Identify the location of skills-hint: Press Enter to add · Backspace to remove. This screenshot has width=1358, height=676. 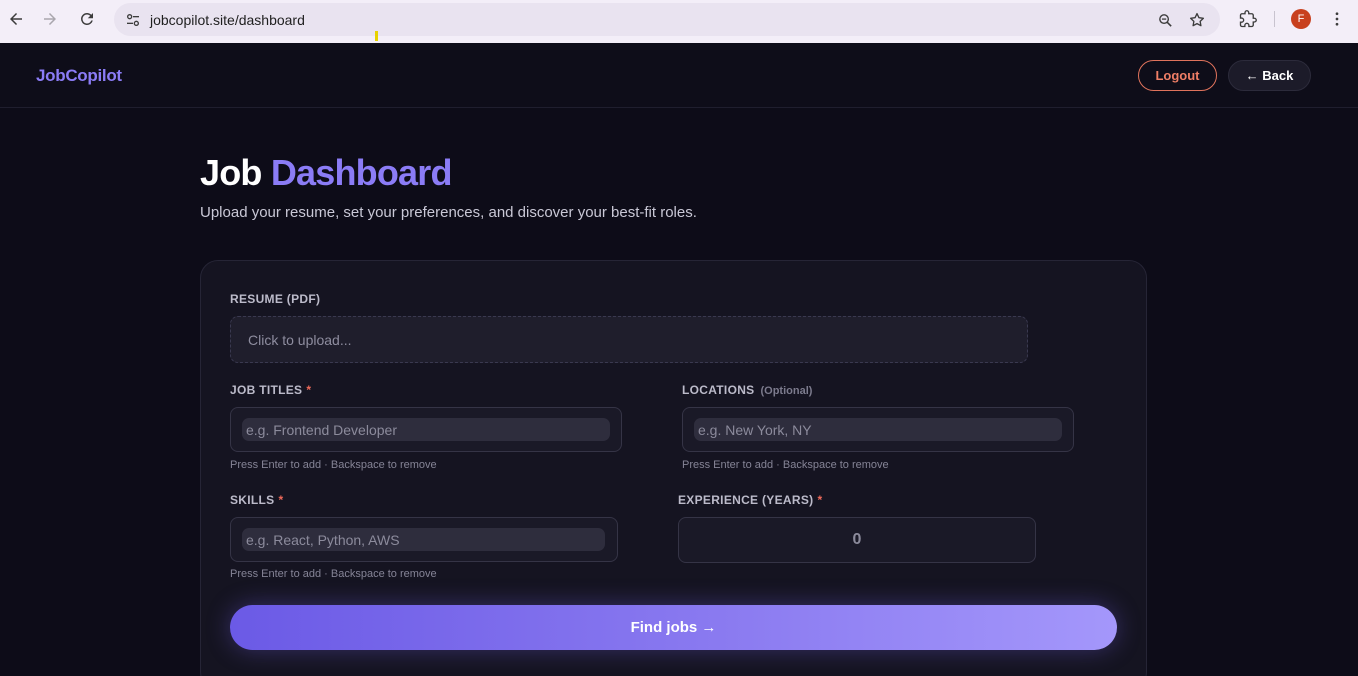
(333, 574).